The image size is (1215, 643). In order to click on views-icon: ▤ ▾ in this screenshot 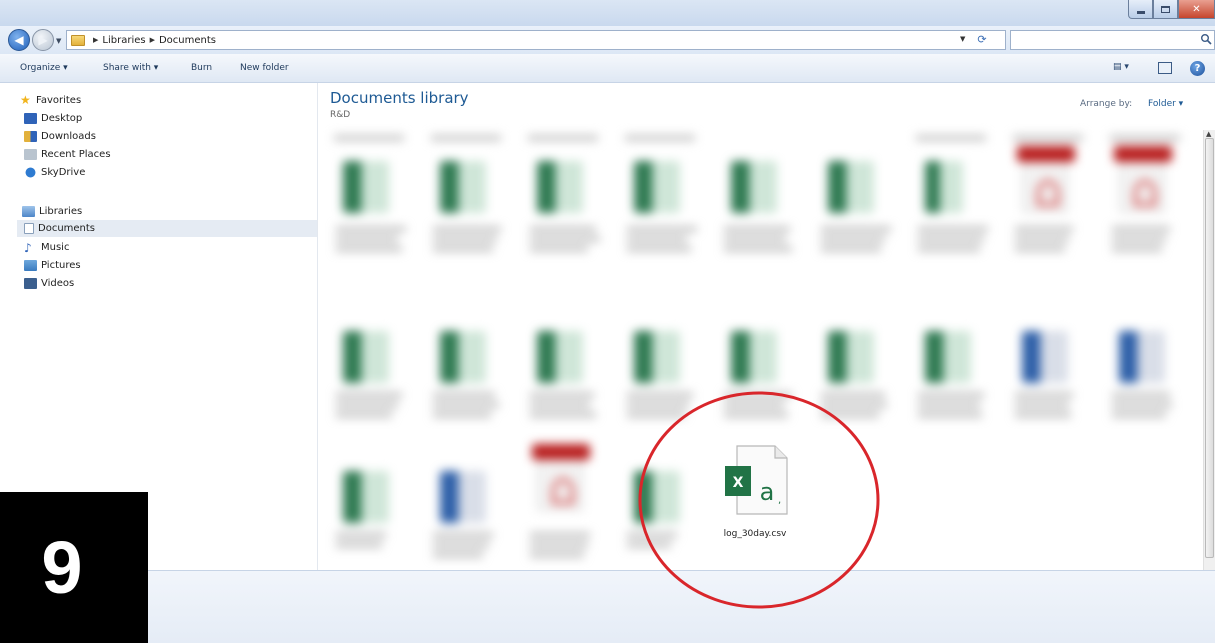, I will do `click(1121, 67)`.